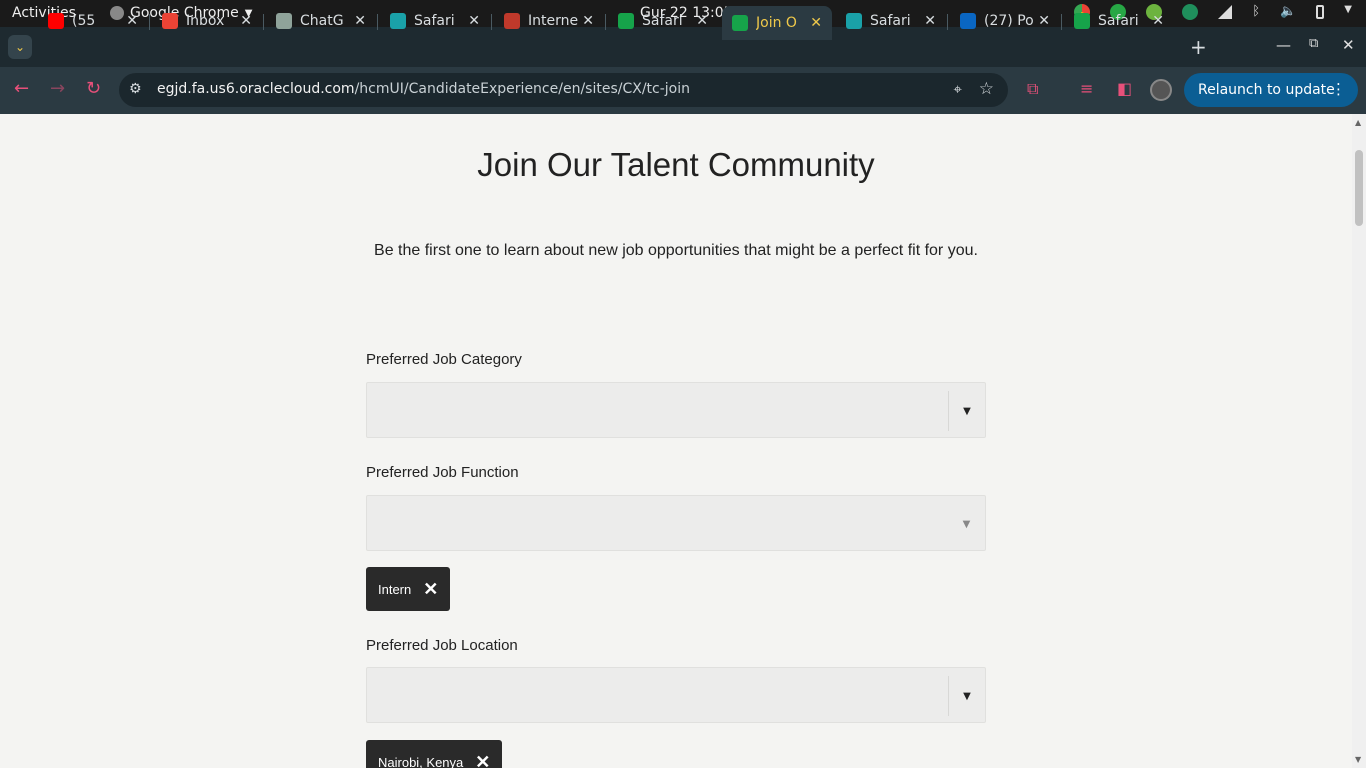 This screenshot has width=1366, height=768. Describe the element at coordinates (958, 89) in the screenshot. I see `location-pin-icon: ⌖` at that location.